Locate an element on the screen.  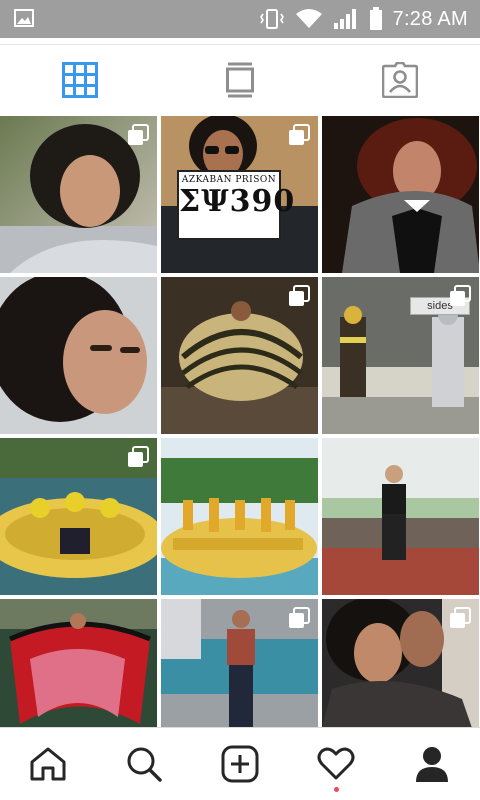
battery-icon is located at coordinates (375, 18).